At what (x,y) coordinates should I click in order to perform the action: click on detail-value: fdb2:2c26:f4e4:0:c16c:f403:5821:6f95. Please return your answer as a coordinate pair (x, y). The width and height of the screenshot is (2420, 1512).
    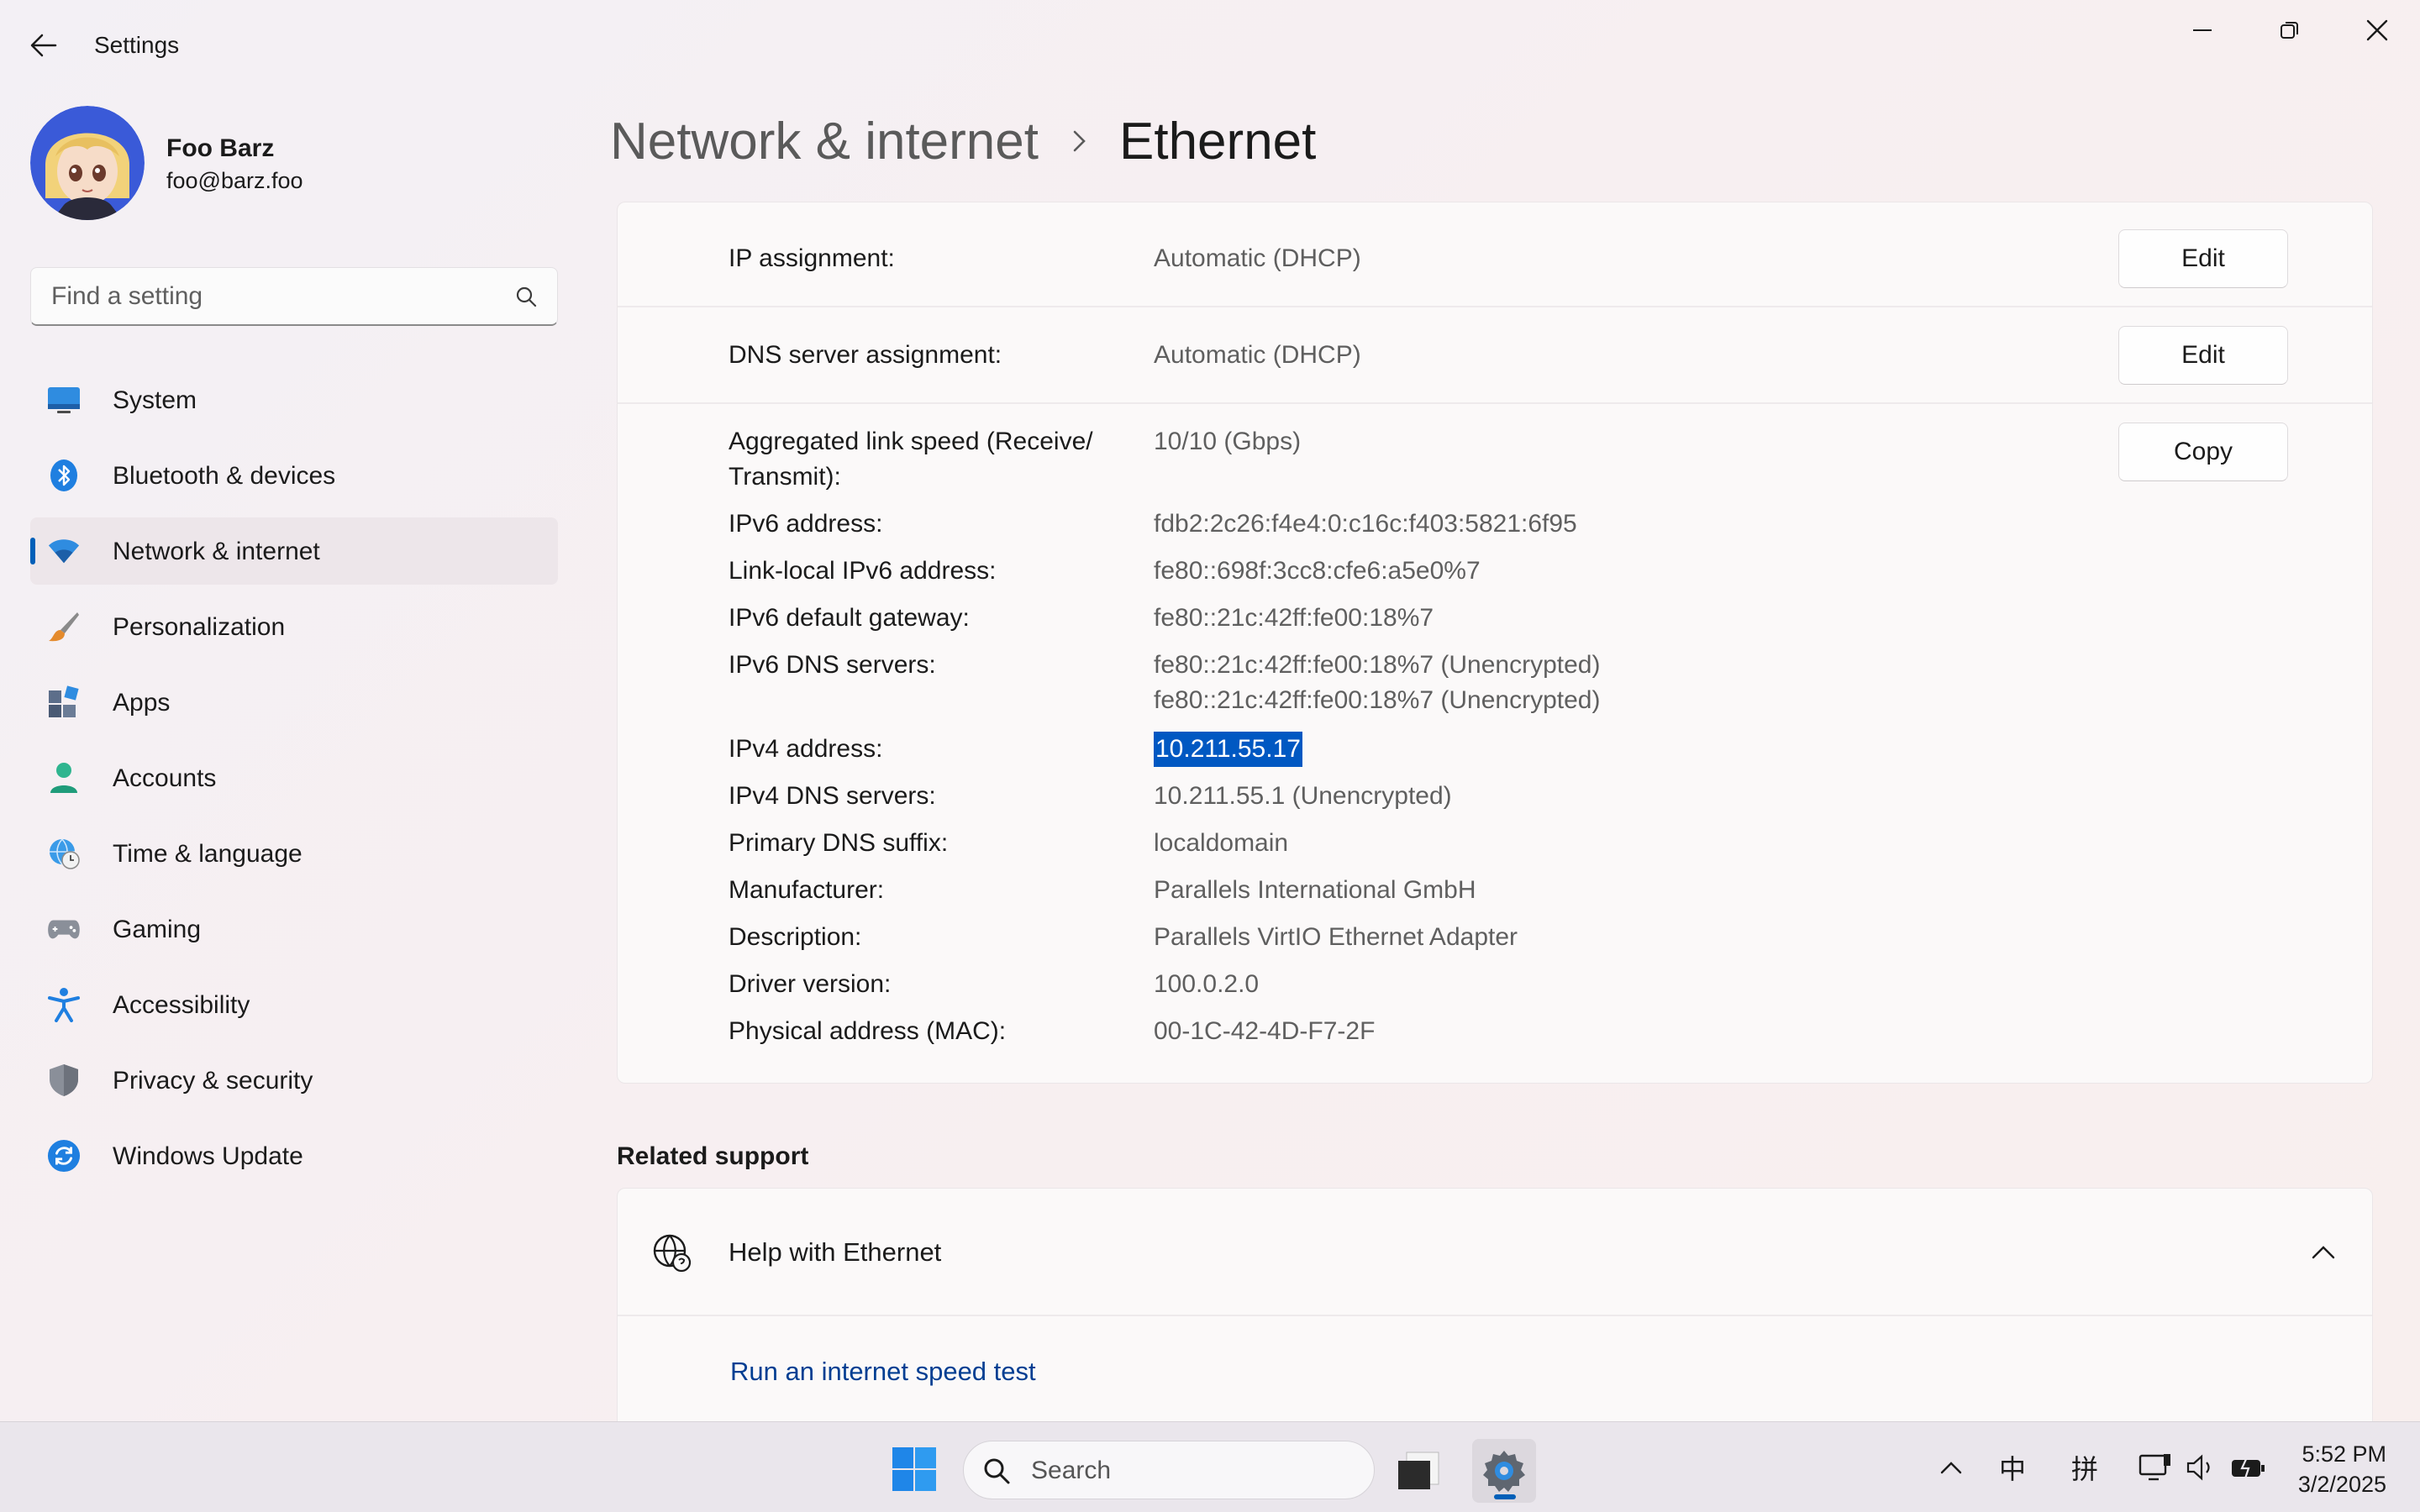
    Looking at the image, I should click on (1365, 524).